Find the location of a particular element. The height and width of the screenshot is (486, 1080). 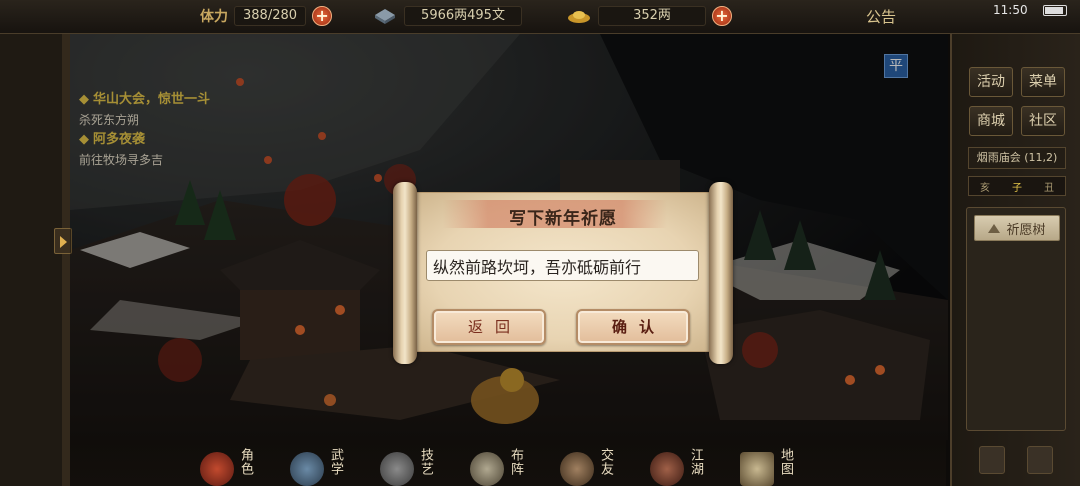

yin-yang-icon is located at coordinates (487, 469).